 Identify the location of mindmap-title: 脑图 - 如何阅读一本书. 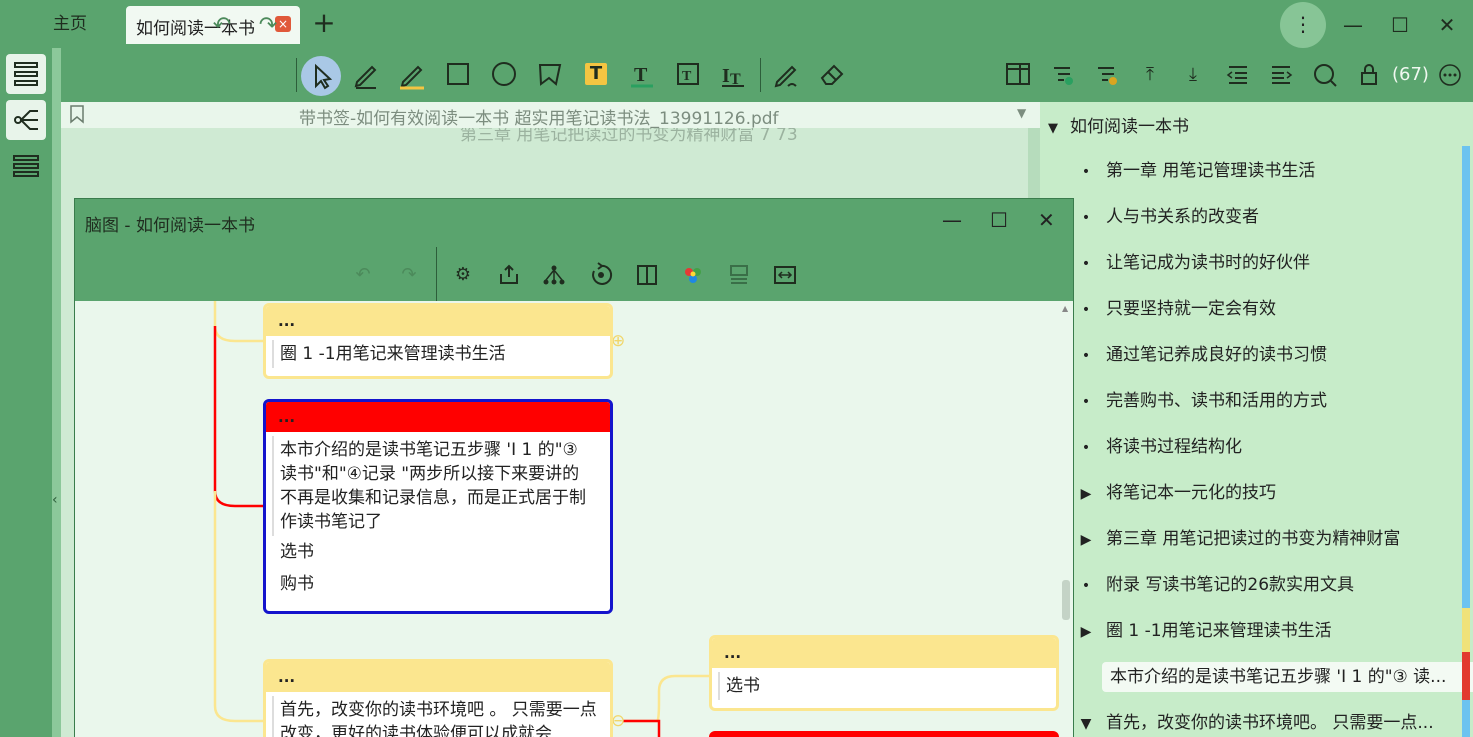
(170, 226).